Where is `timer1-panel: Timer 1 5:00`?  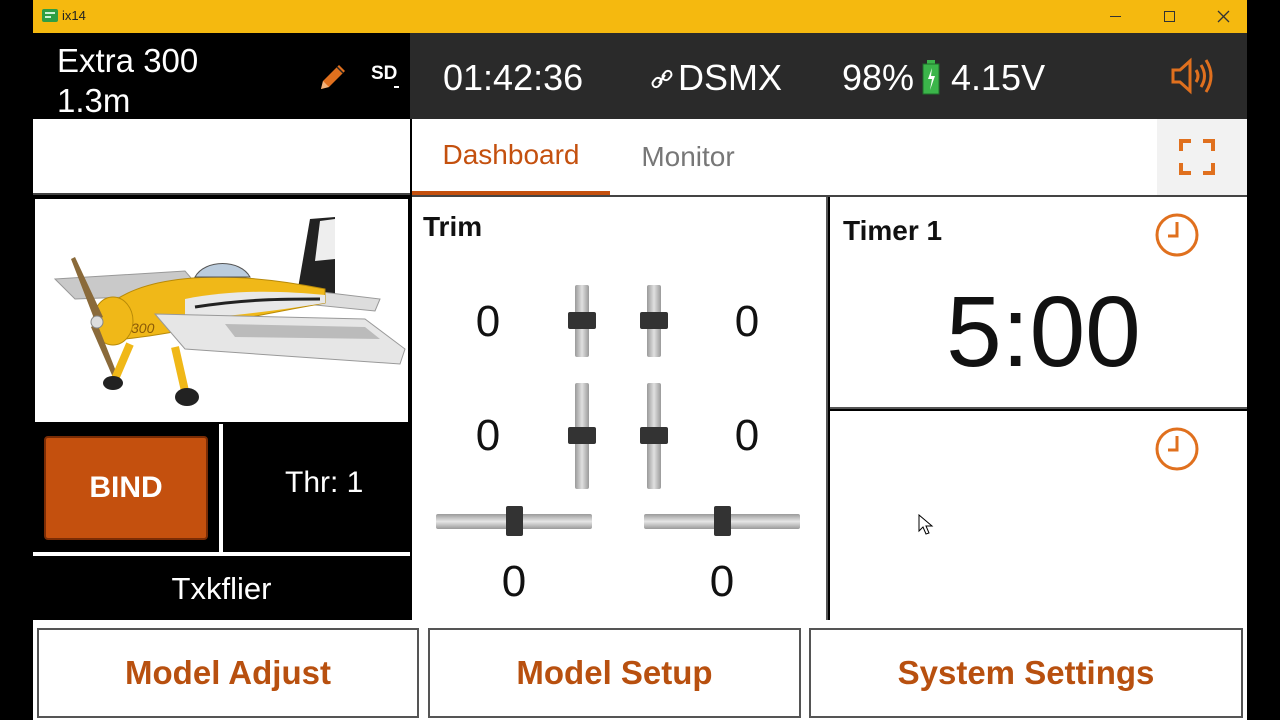
timer1-panel: Timer 1 5:00 is located at coordinates (1038, 303).